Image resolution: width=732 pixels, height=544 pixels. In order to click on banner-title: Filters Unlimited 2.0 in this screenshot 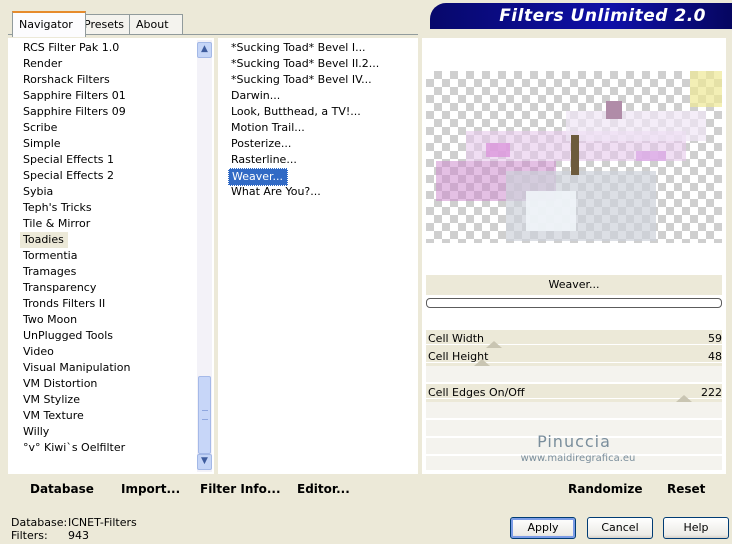, I will do `click(602, 16)`.